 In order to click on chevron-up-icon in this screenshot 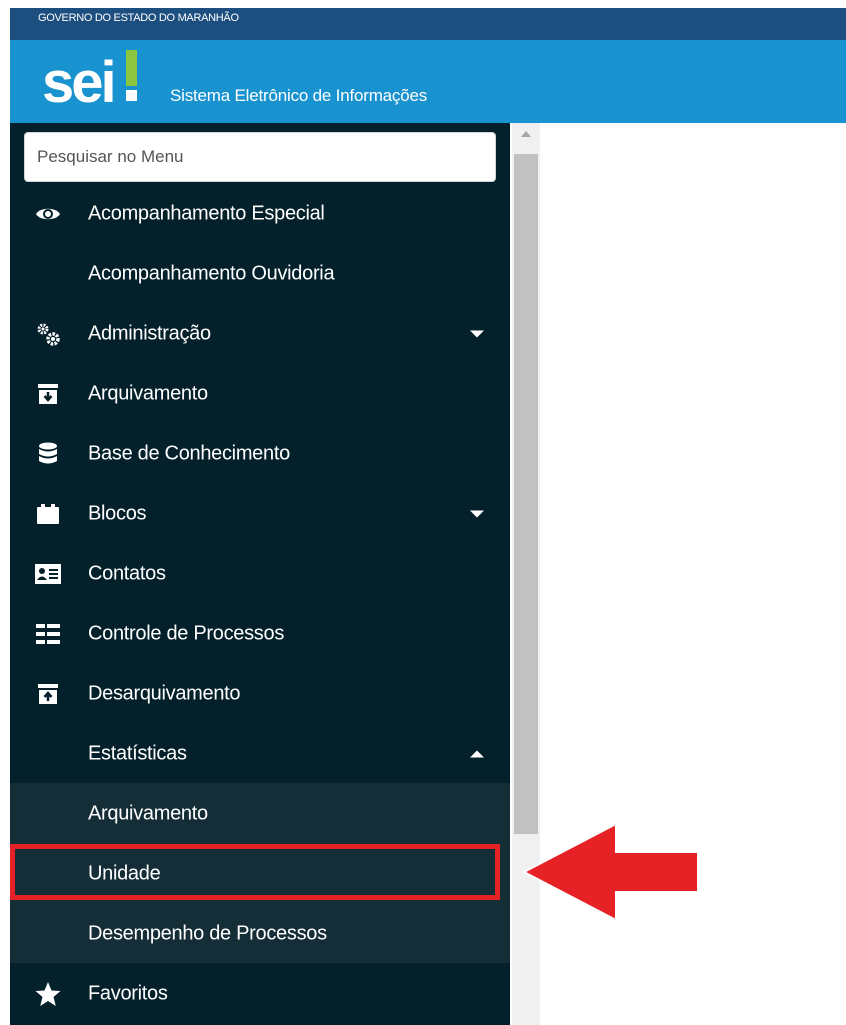, I will do `click(477, 754)`.